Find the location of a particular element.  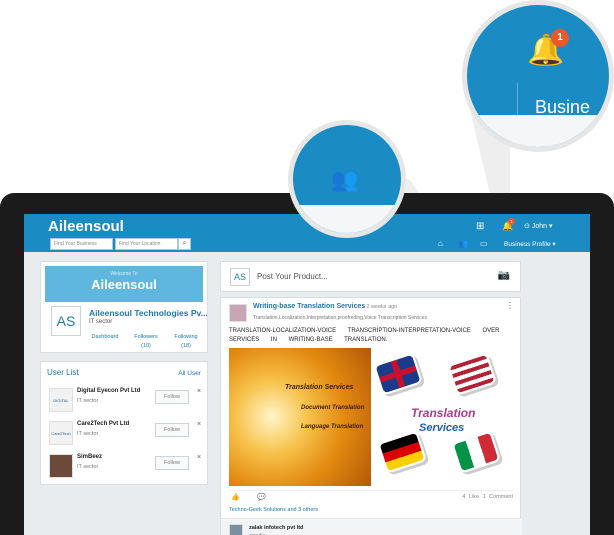

user-logo: Care2Tech is located at coordinates (61, 433).